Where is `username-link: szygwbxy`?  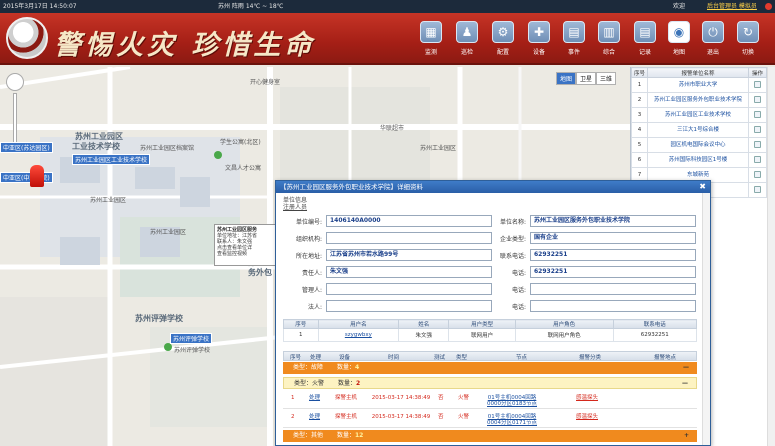
username-link: szygwbxy is located at coordinates (358, 335).